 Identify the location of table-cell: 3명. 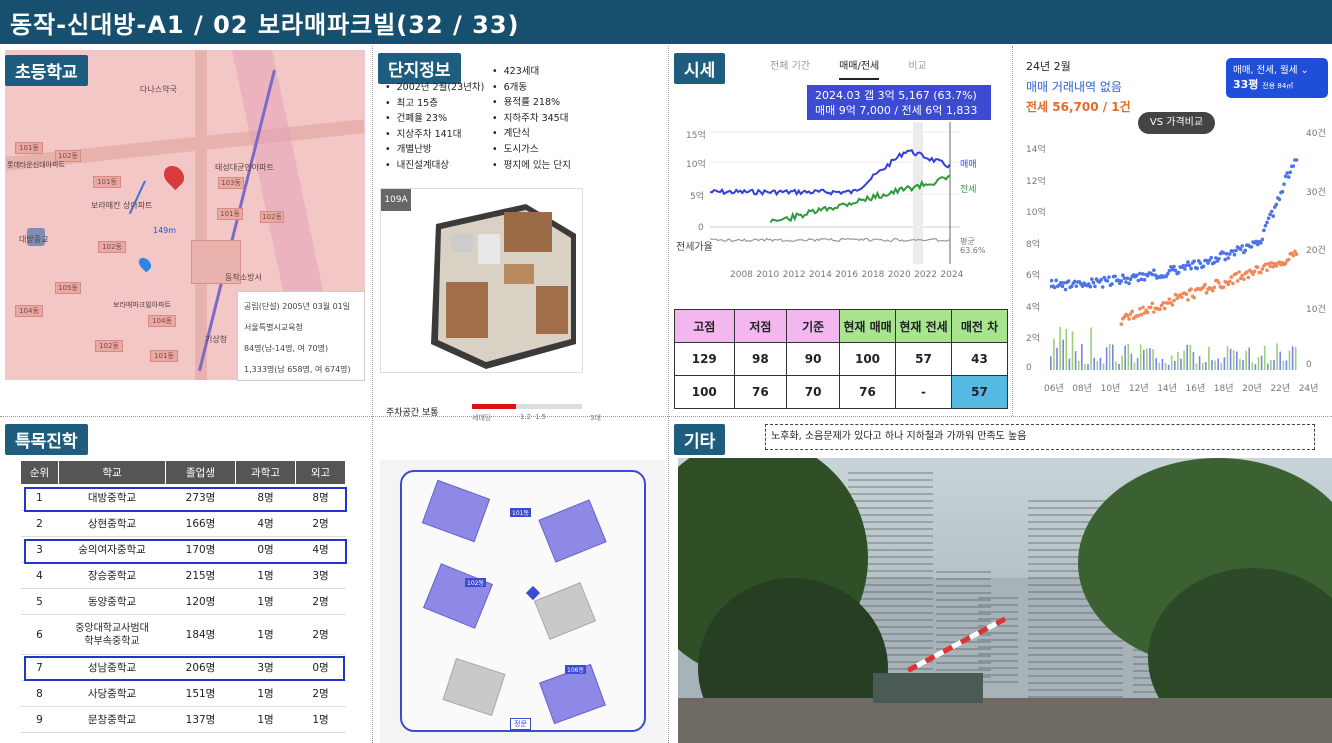
(320, 575).